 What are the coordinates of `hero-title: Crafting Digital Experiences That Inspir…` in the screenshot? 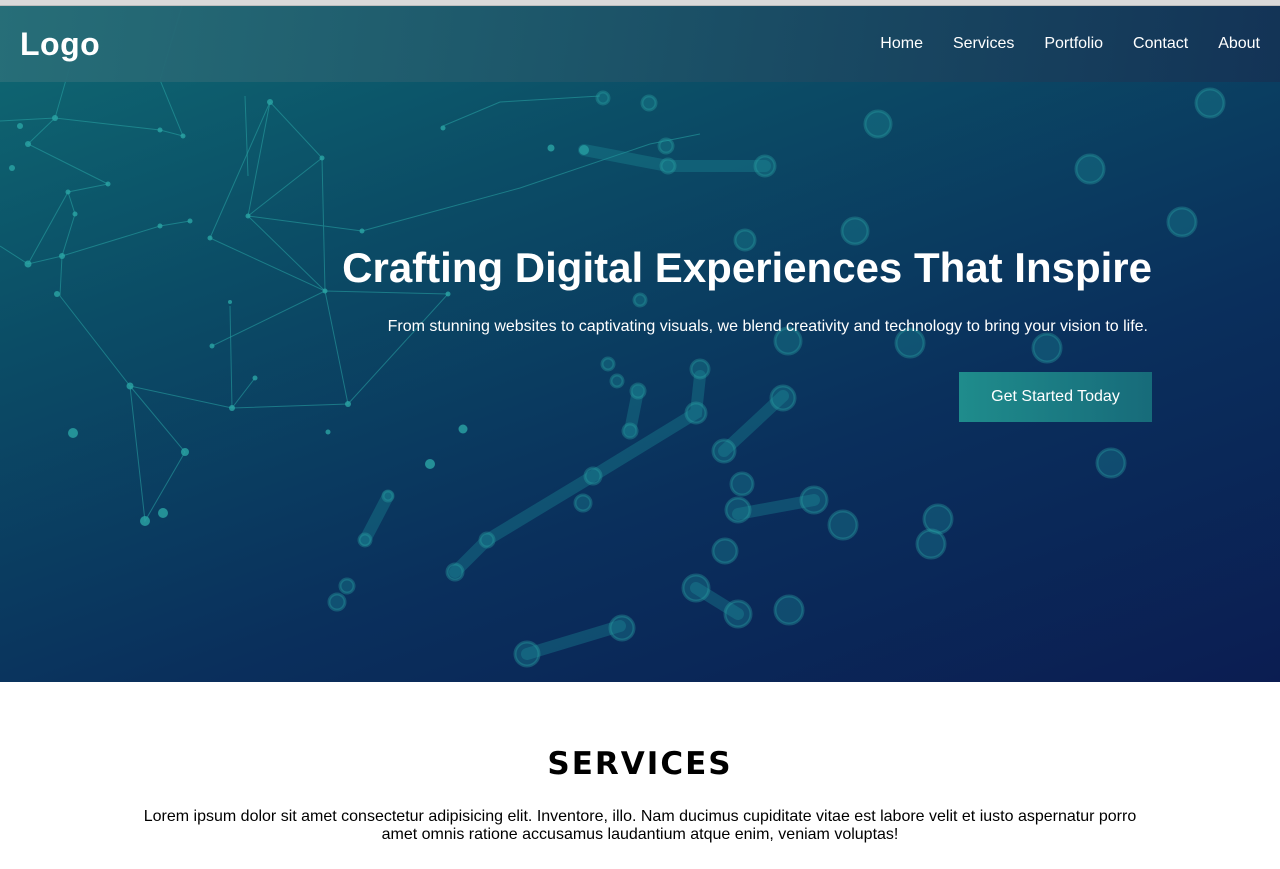 It's located at (747, 267).